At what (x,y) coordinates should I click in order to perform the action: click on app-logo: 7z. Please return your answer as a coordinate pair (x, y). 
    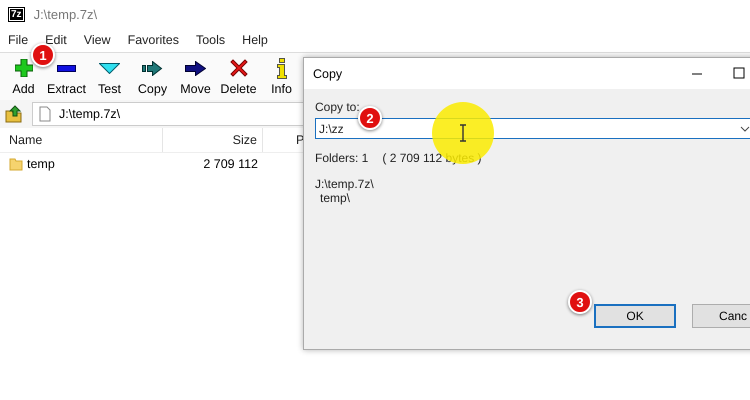
    Looking at the image, I should click on (16, 14).